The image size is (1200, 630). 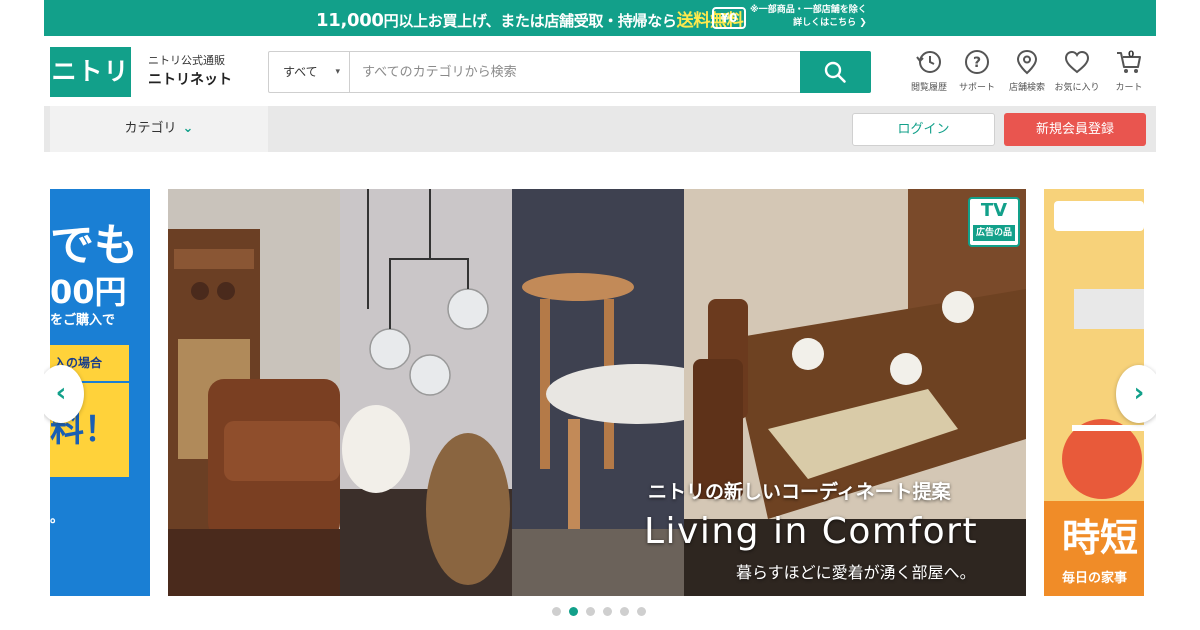 What do you see at coordinates (600, 129) in the screenshot?
I see `nav-bar: カテゴリ ⌄ ログイン 新規会員登録` at bounding box center [600, 129].